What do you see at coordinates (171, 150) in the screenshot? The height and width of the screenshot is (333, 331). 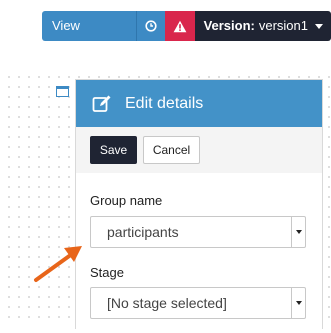 I see `cancel-button: Cancel` at bounding box center [171, 150].